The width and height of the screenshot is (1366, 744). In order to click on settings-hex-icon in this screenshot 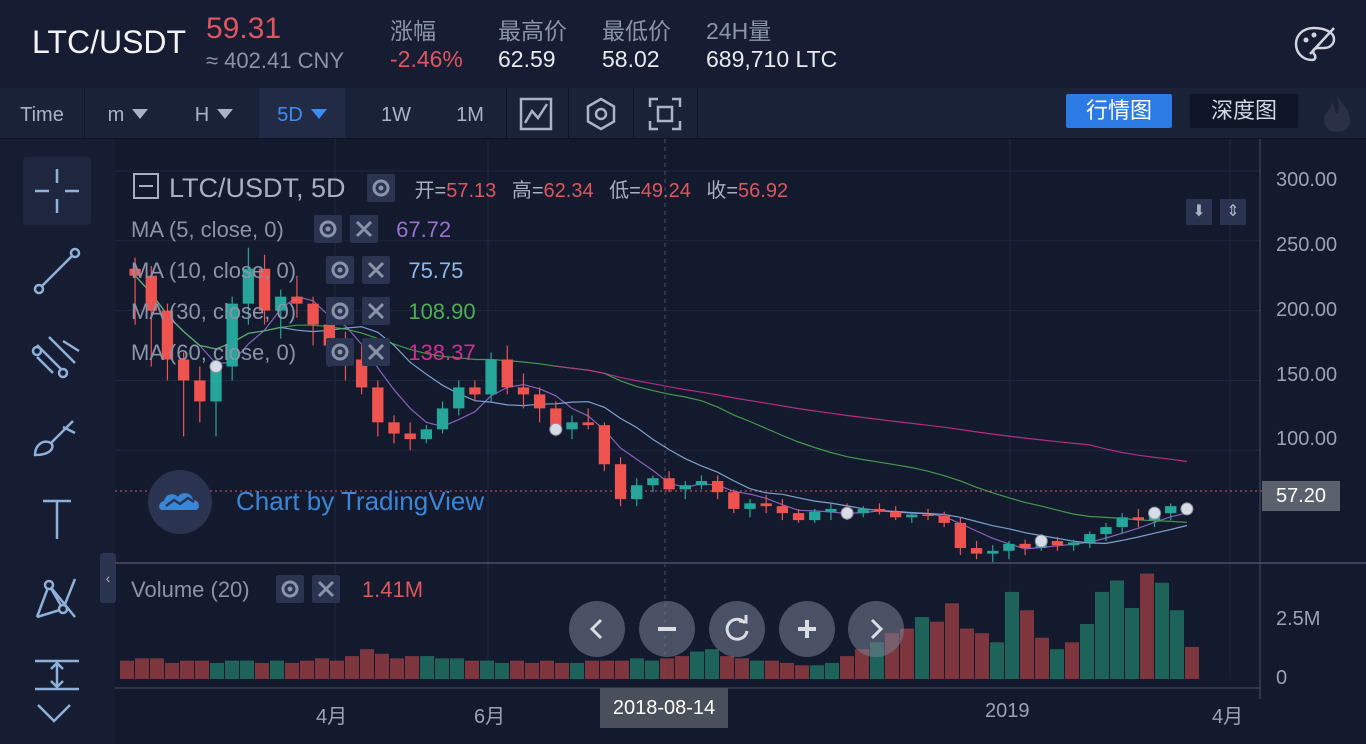, I will do `click(601, 114)`.